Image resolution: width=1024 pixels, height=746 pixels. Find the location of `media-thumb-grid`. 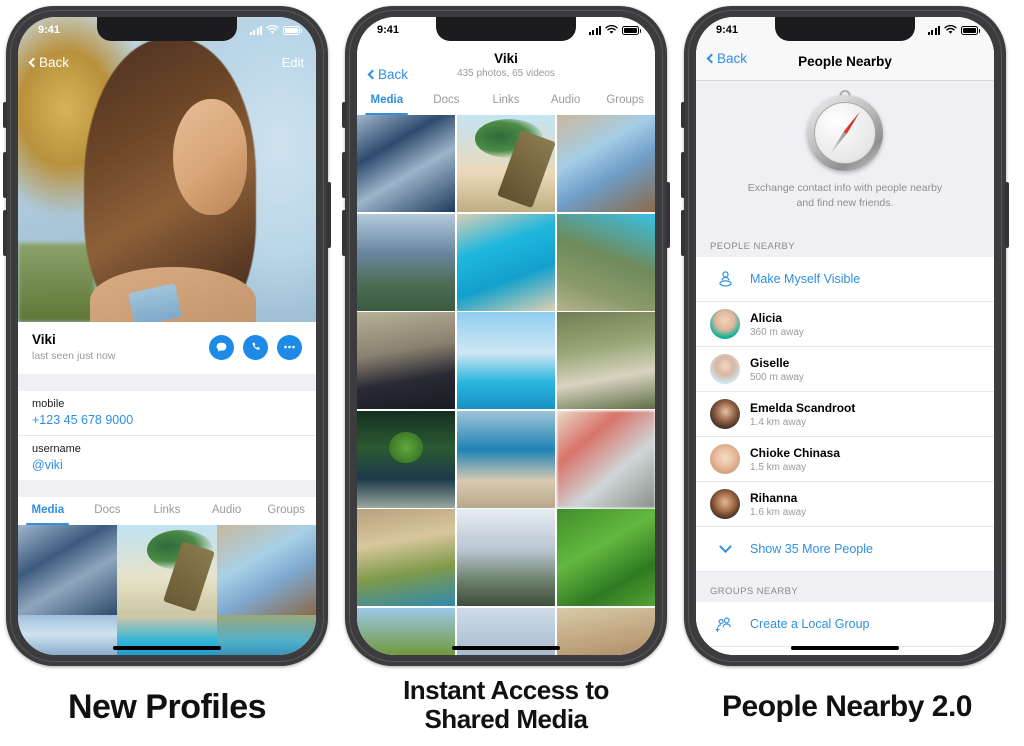

media-thumb-grid is located at coordinates (167, 570).